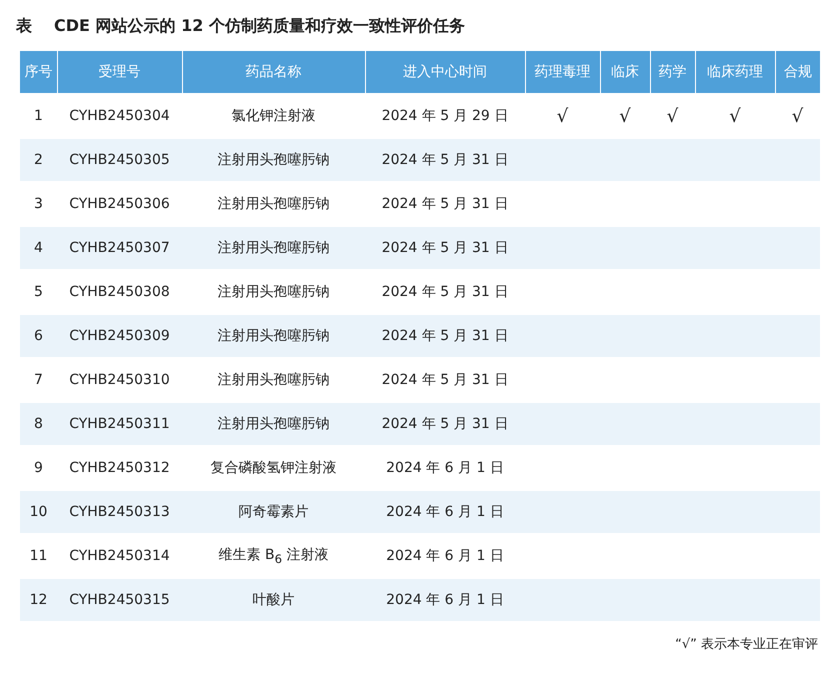 This screenshot has height=682, width=828. Describe the element at coordinates (735, 72) in the screenshot. I see `column-header: 临床药理` at that location.